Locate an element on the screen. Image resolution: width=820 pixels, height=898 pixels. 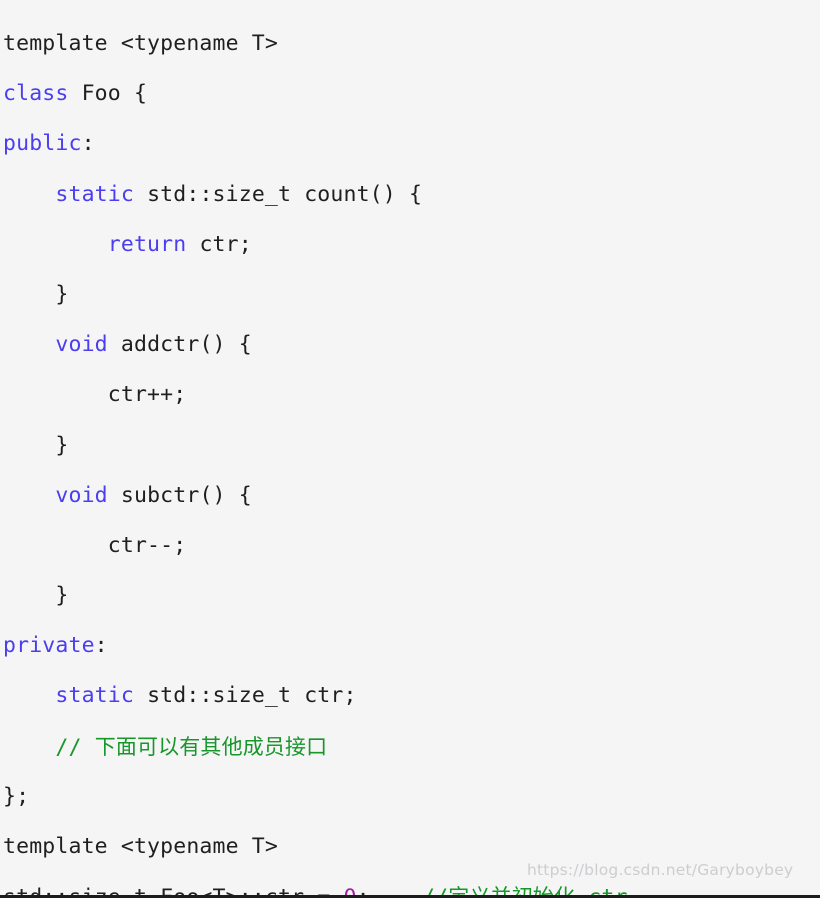
code-line: private: is located at coordinates (411, 646).